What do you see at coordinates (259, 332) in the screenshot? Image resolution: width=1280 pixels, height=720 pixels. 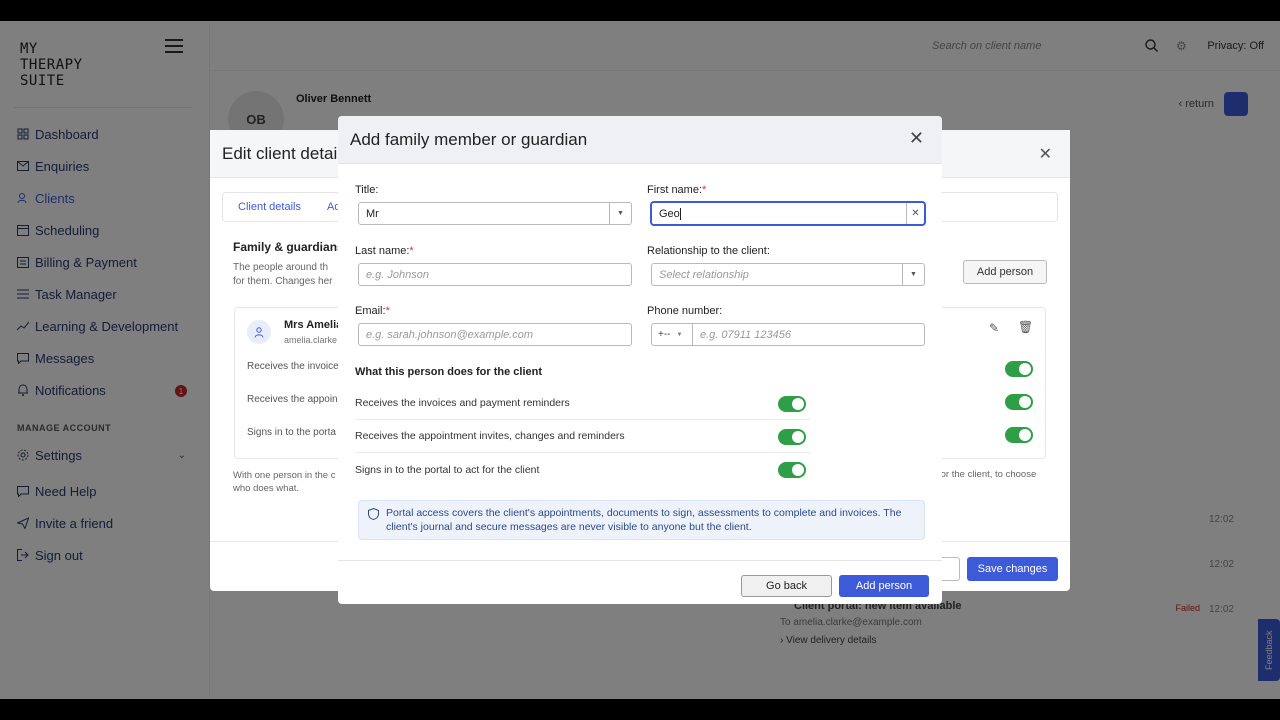 I see `person-icon` at bounding box center [259, 332].